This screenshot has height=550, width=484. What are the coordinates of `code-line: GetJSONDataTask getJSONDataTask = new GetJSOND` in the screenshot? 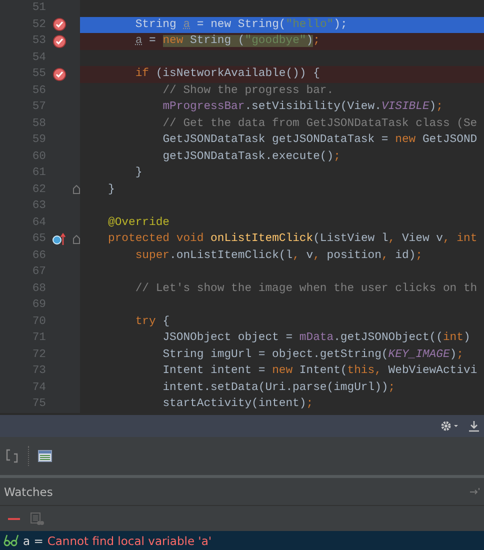 It's located at (320, 140).